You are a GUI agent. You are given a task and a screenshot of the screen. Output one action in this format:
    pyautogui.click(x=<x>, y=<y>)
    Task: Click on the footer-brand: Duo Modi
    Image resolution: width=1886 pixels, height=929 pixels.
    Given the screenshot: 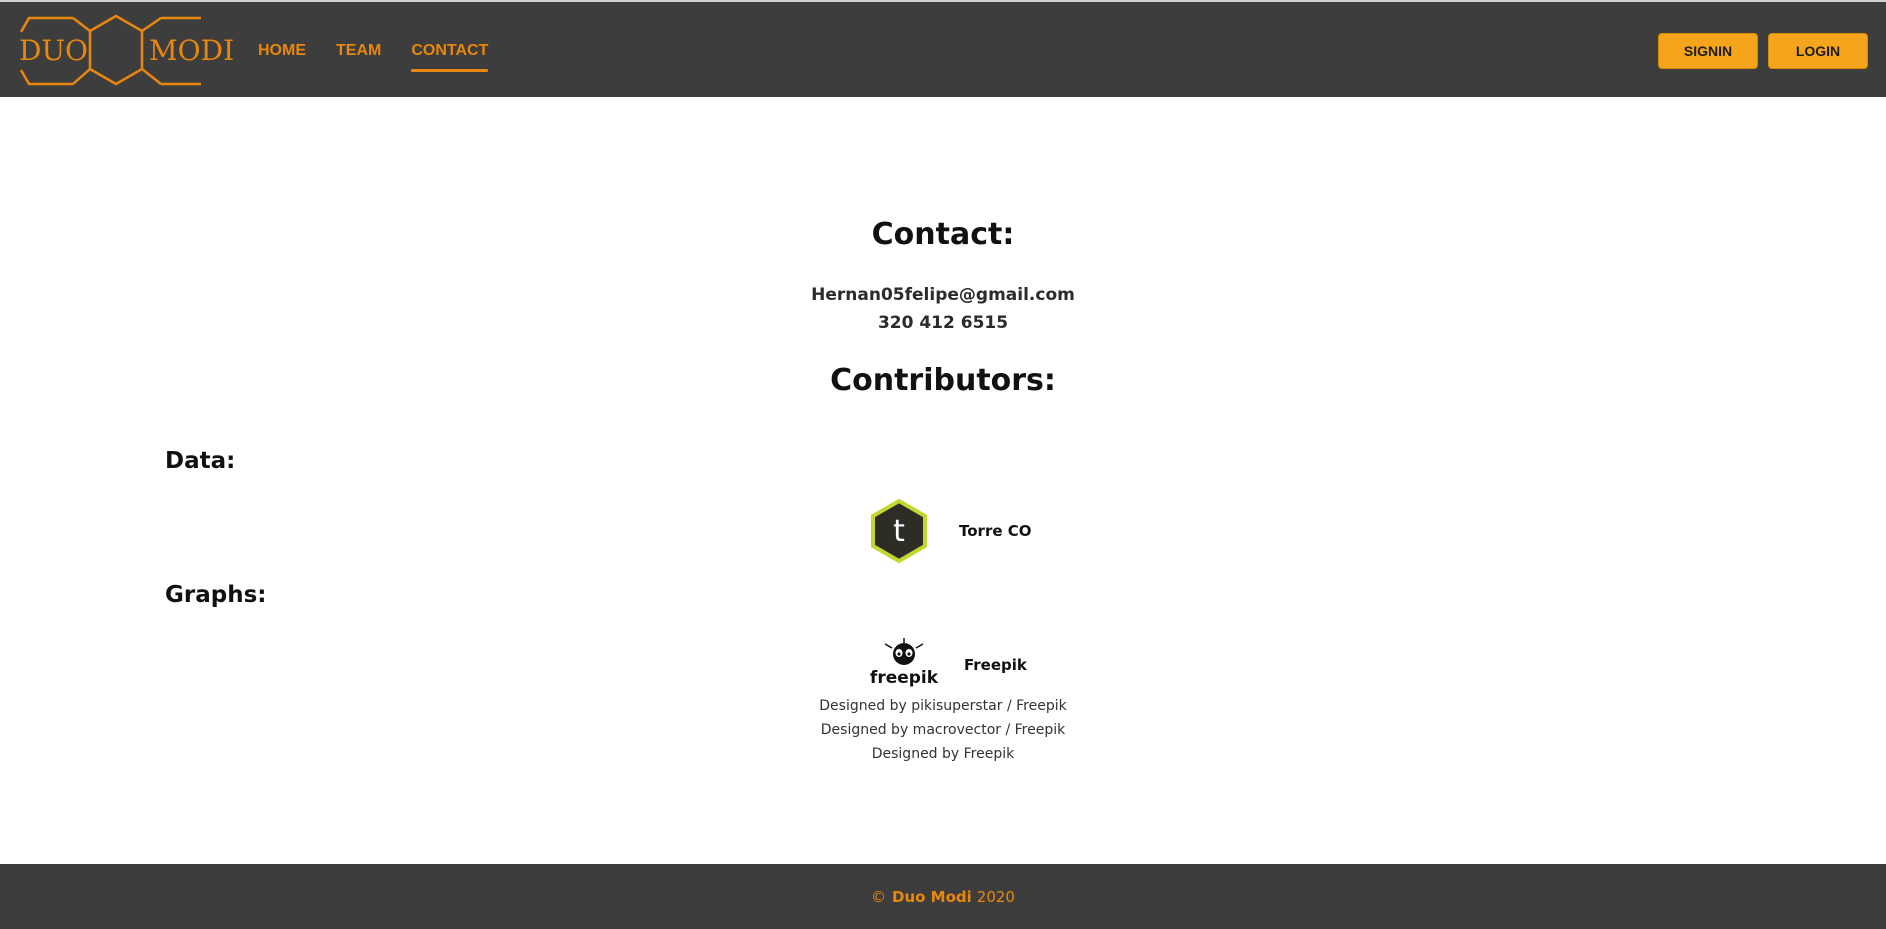 What is the action you would take?
    pyautogui.click(x=932, y=896)
    